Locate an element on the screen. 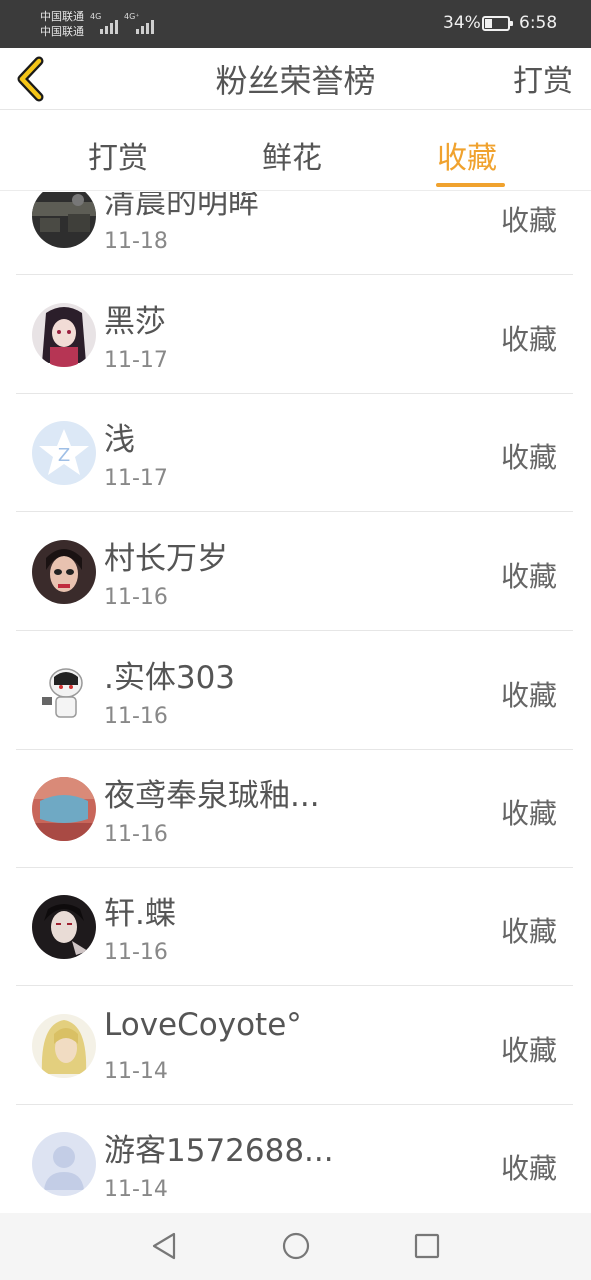  list-item: 轩.蝶 11-16 收藏 is located at coordinates (294, 927).